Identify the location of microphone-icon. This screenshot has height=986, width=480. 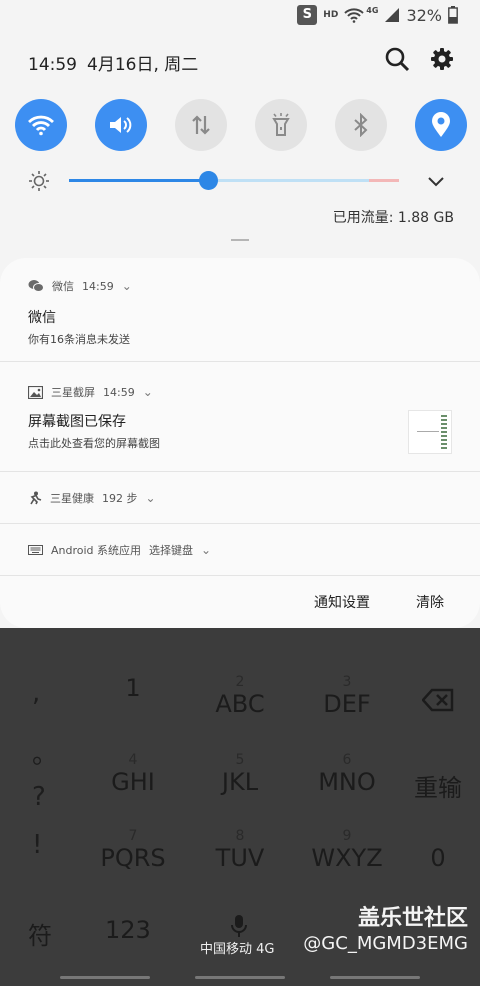
(239, 926).